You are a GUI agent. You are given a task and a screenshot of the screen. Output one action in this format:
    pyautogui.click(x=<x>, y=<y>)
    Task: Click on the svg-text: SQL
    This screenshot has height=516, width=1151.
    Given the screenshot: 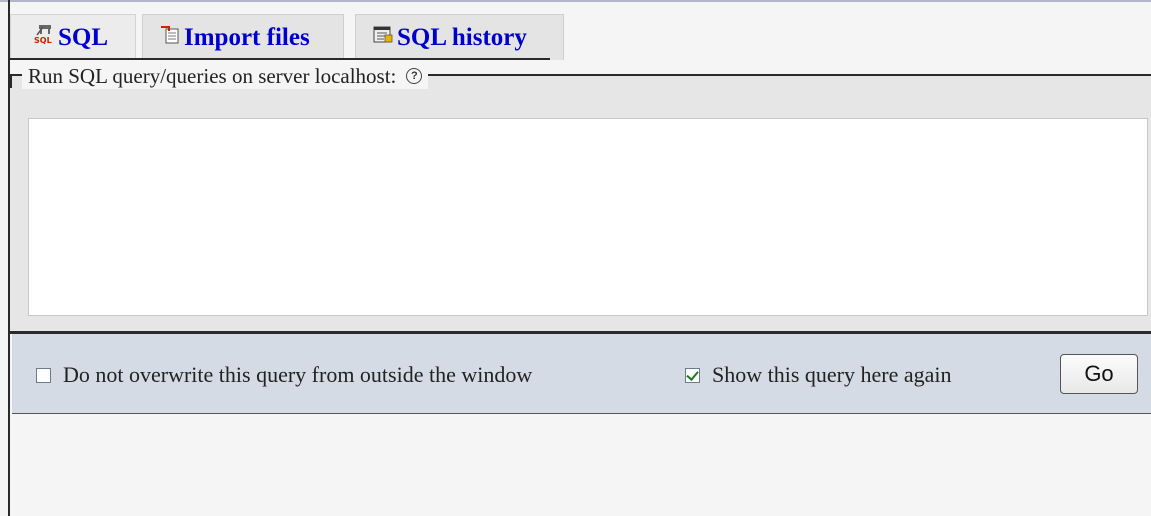 What is the action you would take?
    pyautogui.click(x=43, y=40)
    